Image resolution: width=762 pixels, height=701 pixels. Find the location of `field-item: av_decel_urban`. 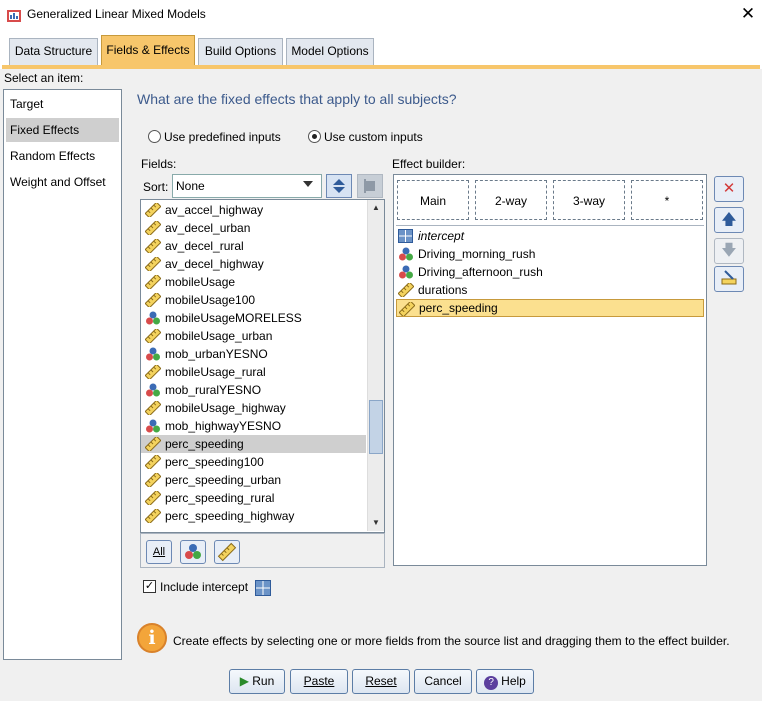

field-item: av_decel_urban is located at coordinates (253, 228).